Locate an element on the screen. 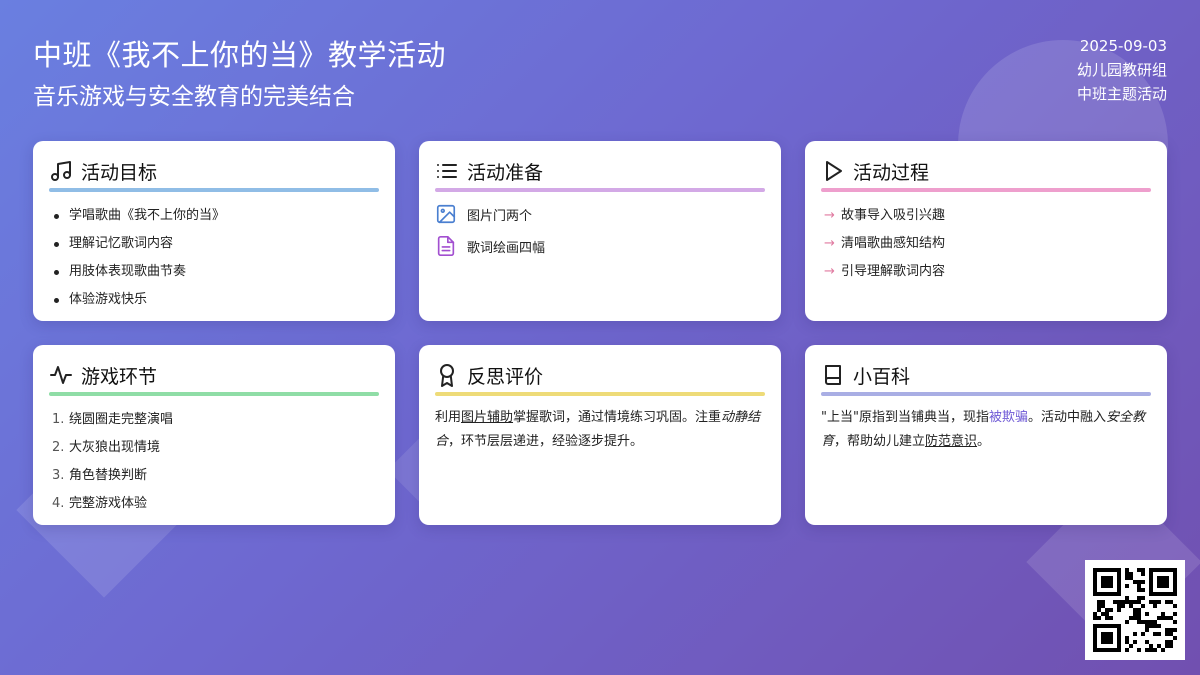  prep-item-label: 图片门两个 is located at coordinates (500, 216).